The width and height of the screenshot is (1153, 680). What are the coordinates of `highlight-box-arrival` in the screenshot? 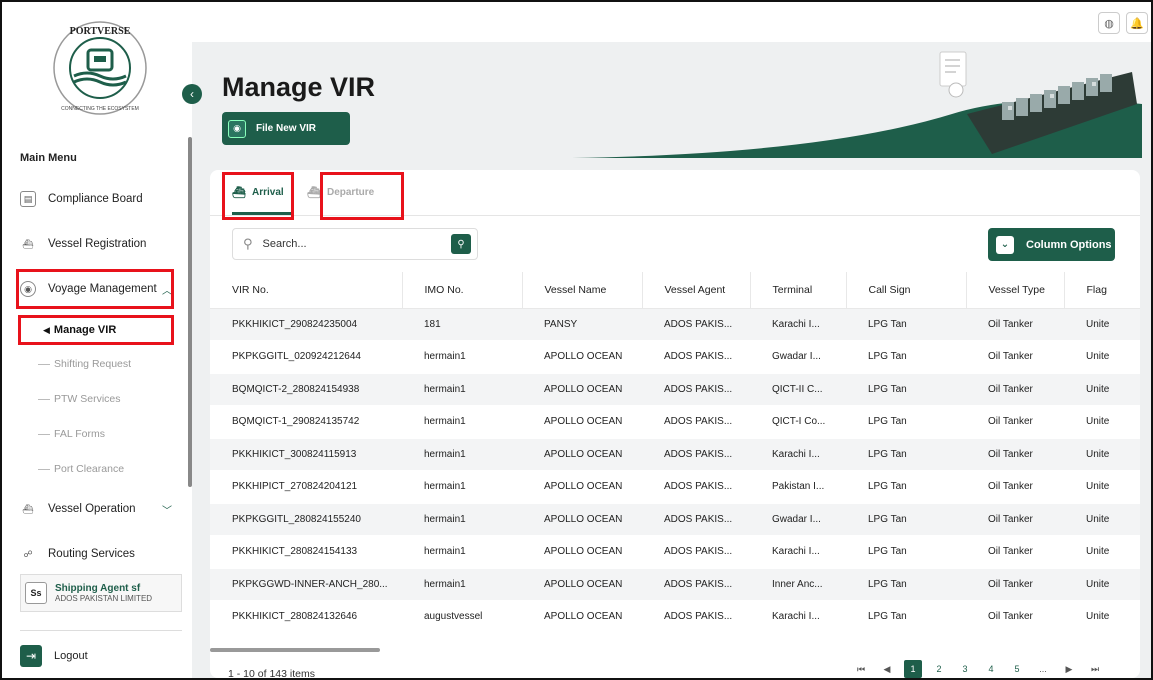 It's located at (258, 196).